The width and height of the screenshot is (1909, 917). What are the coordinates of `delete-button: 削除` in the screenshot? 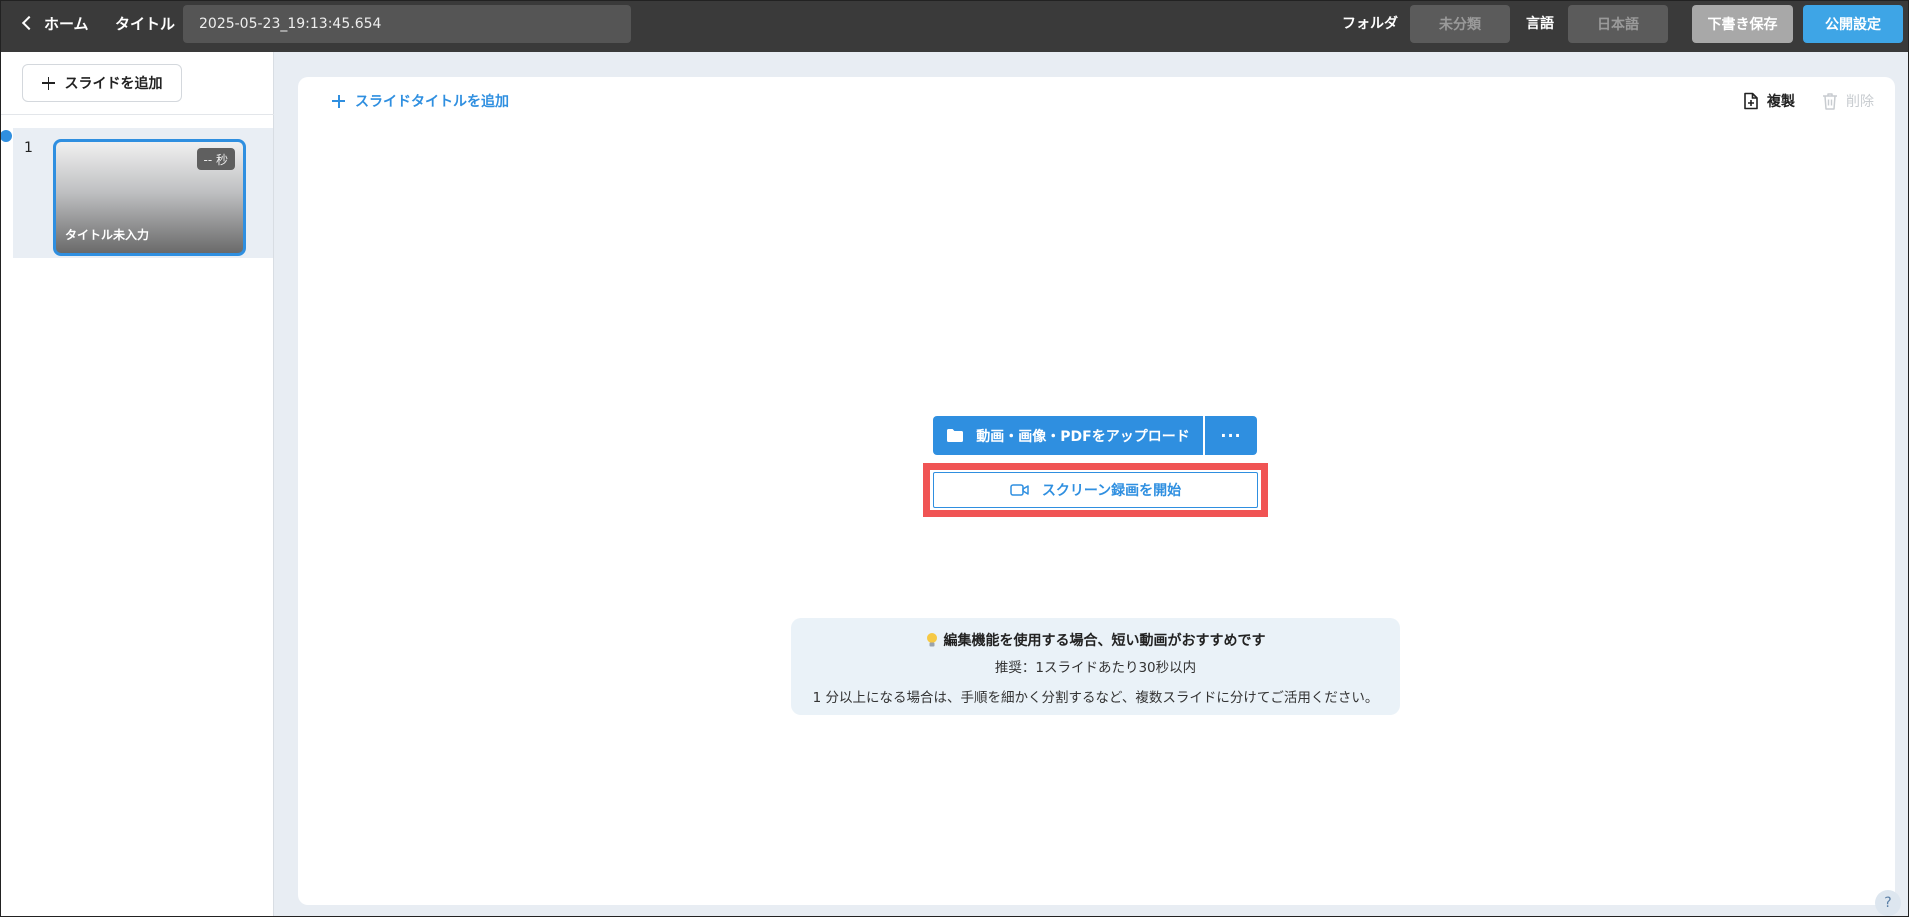 It's located at (1848, 101).